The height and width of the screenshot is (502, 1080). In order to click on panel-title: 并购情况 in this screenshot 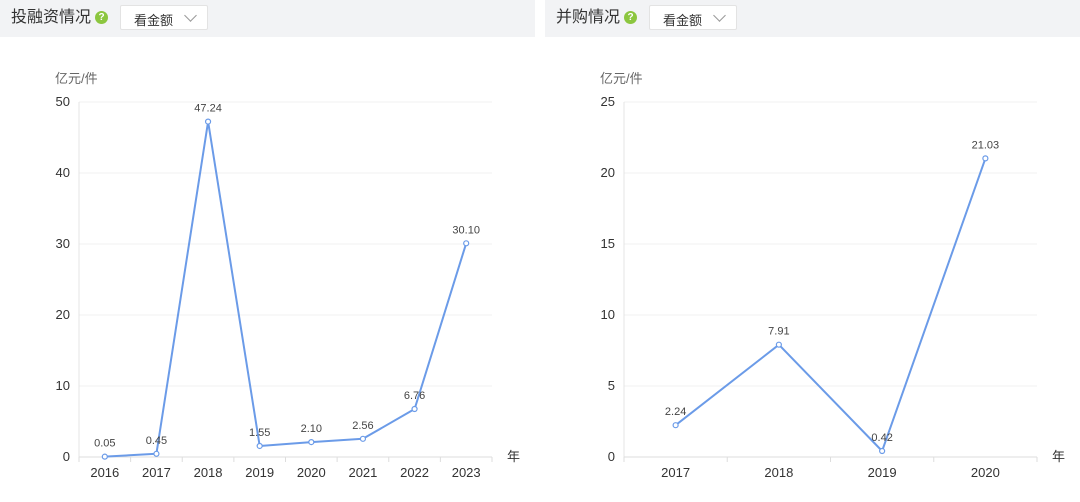, I will do `click(588, 17)`.